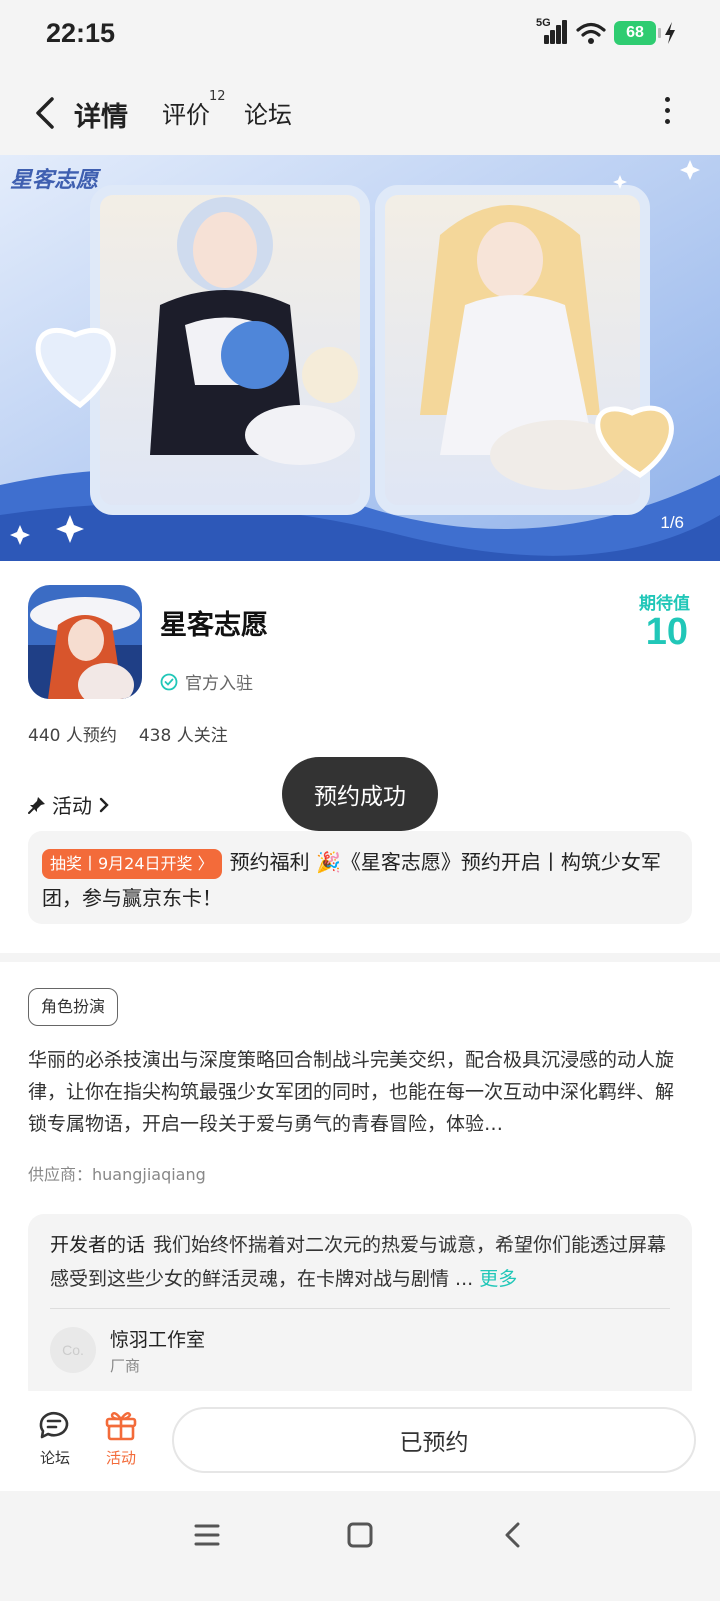 This screenshot has height=1601, width=720. I want to click on more-options-icon, so click(667, 114).